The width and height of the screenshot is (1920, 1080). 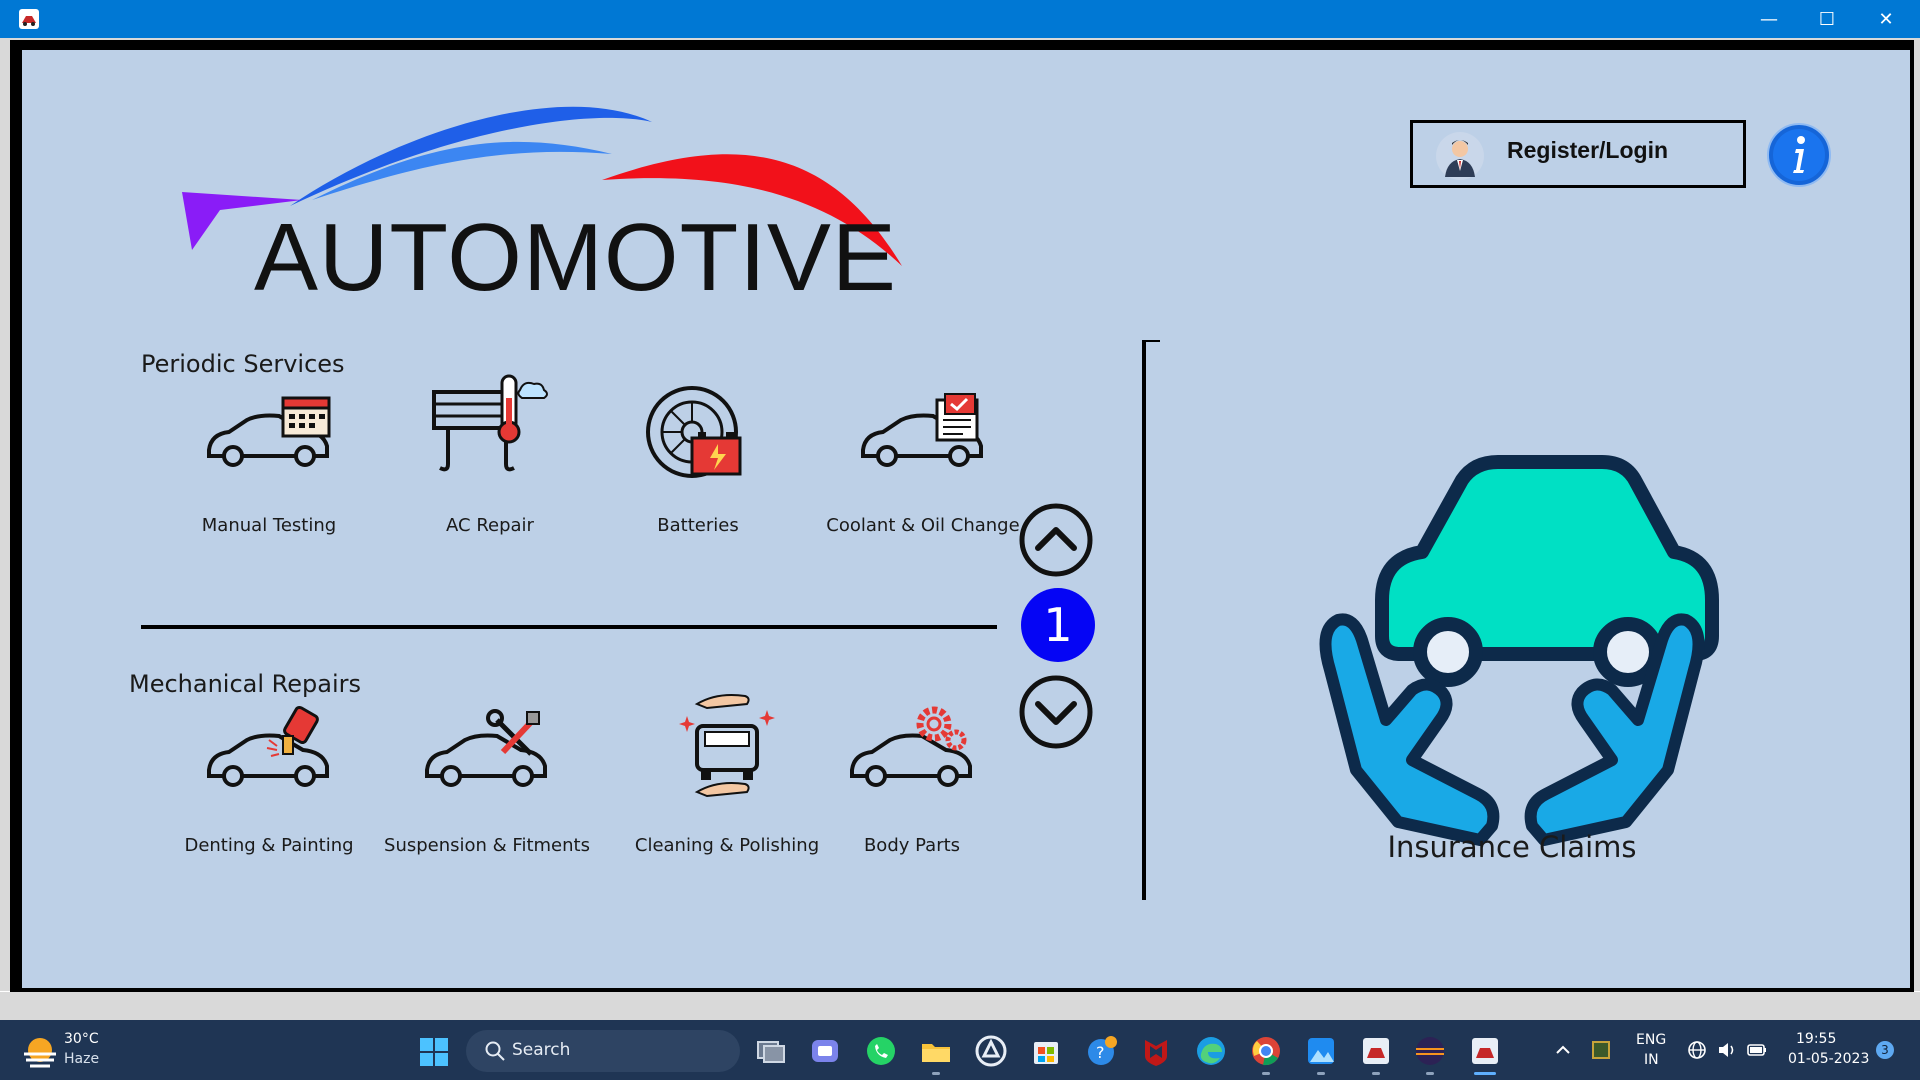 What do you see at coordinates (245, 684) in the screenshot?
I see `mechanical-repairs-title: Mechanical Repairs` at bounding box center [245, 684].